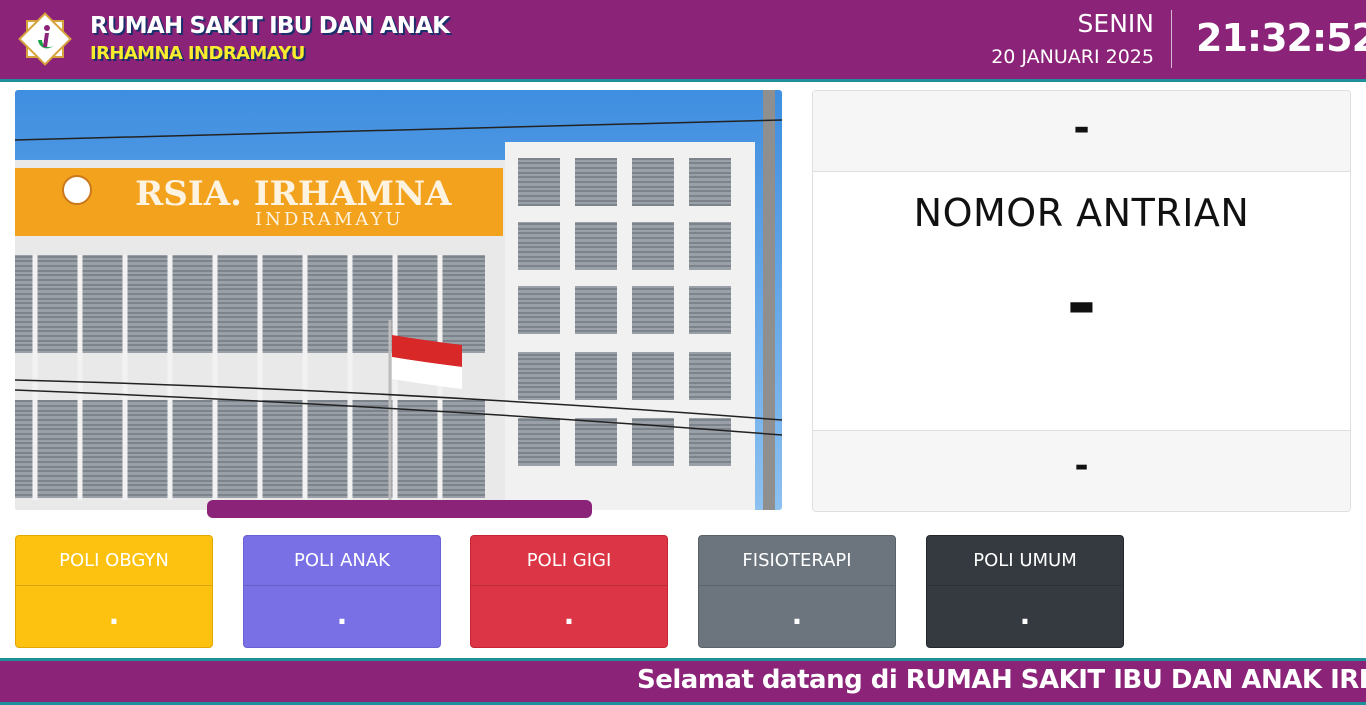 The width and height of the screenshot is (1366, 705). Describe the element at coordinates (1025, 561) in the screenshot. I see `poli-umum-label: POLI UMUM` at that location.